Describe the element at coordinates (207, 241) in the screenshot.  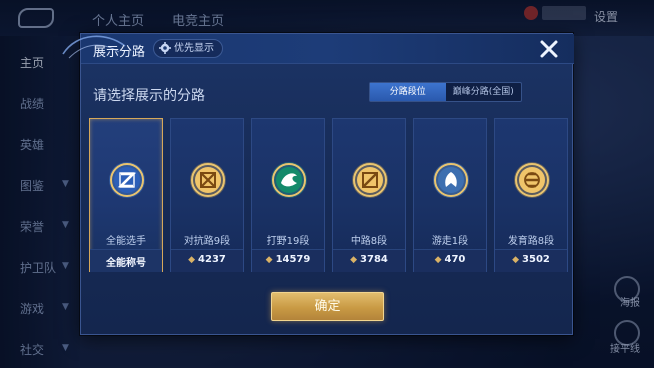
I see `lane-name: 对抗路9段` at that location.